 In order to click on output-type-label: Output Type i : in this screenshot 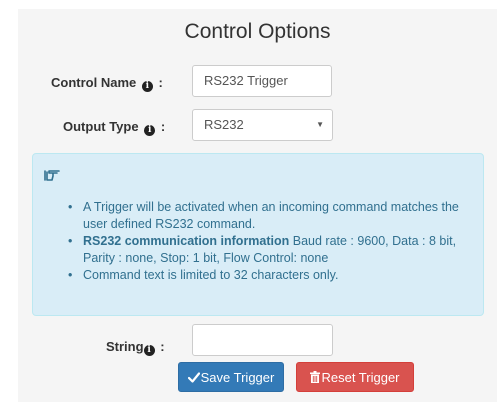, I will do `click(114, 127)`.